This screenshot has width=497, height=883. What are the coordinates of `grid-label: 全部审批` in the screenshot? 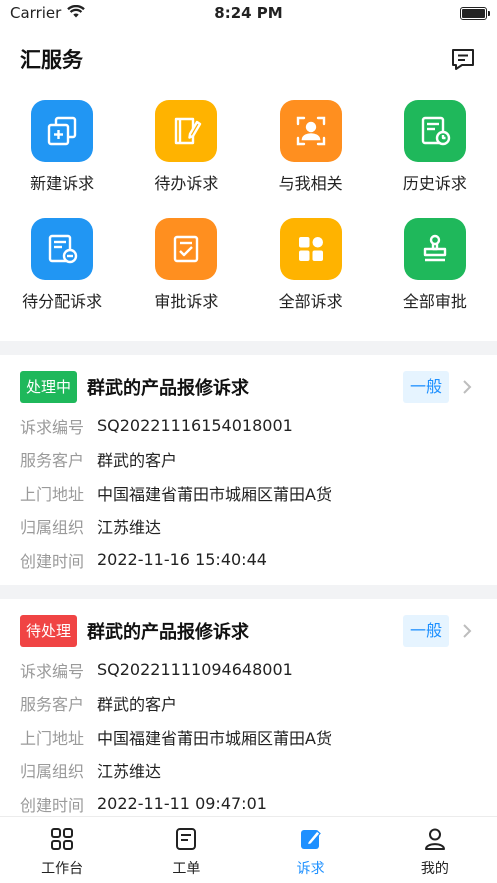 It's located at (434, 301).